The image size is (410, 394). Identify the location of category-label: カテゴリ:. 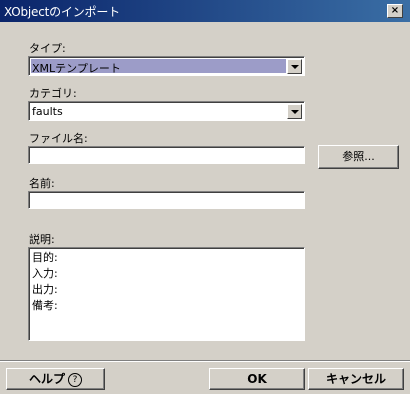
(53, 93).